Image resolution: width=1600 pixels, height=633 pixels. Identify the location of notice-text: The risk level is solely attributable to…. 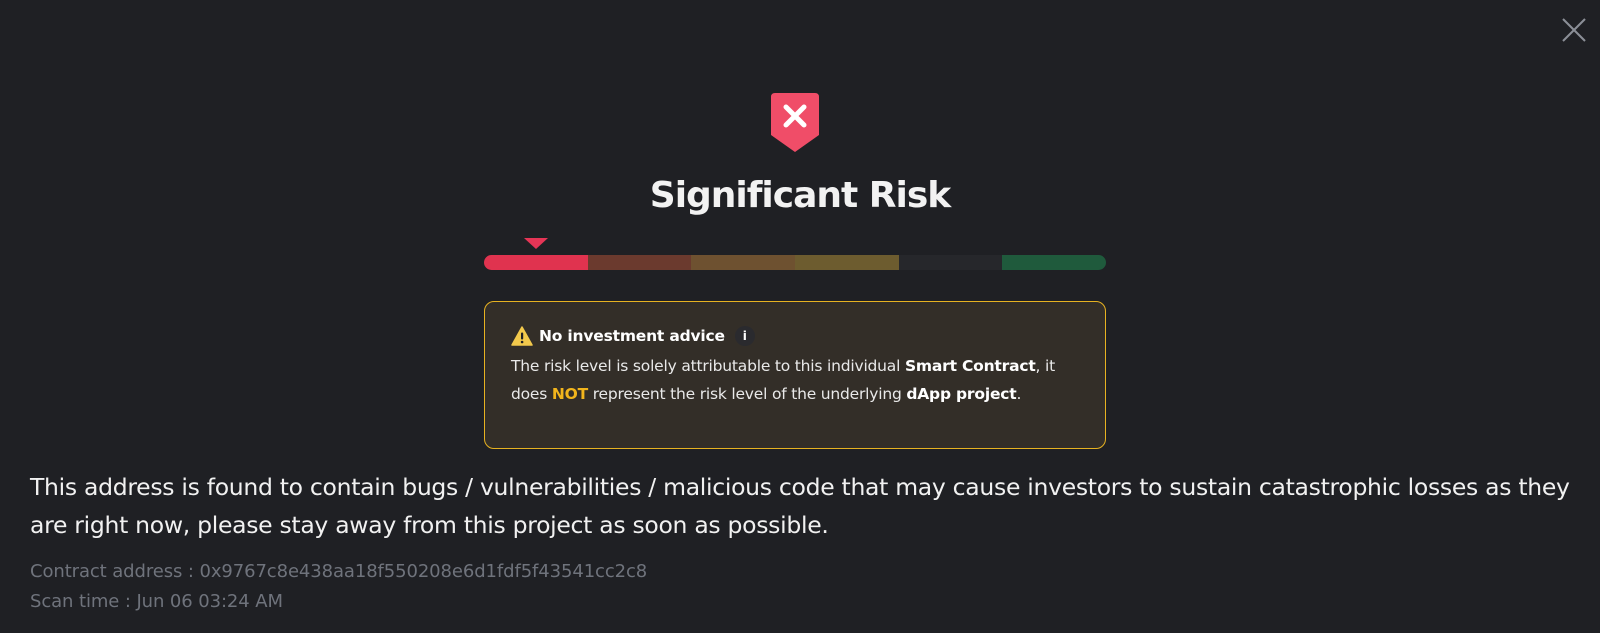
(708, 366).